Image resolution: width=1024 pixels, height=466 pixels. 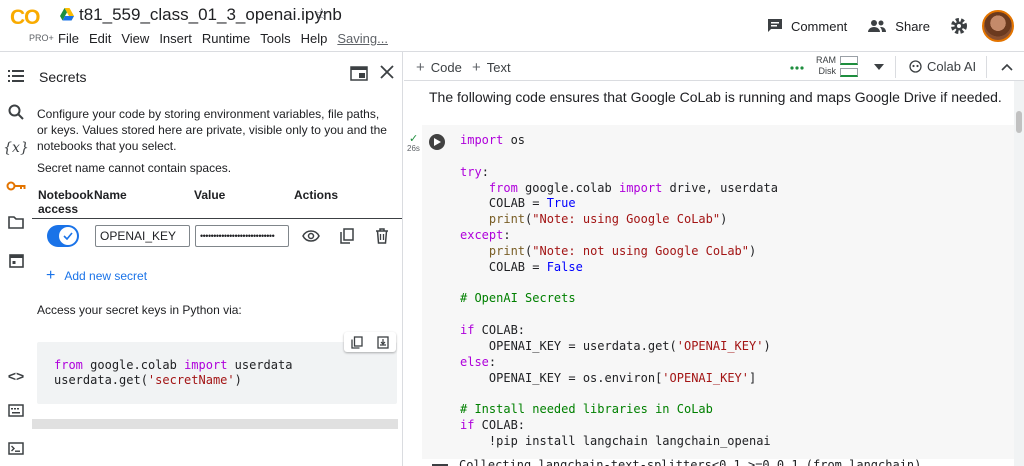 What do you see at coordinates (16, 186) in the screenshot?
I see `key-icon` at bounding box center [16, 186].